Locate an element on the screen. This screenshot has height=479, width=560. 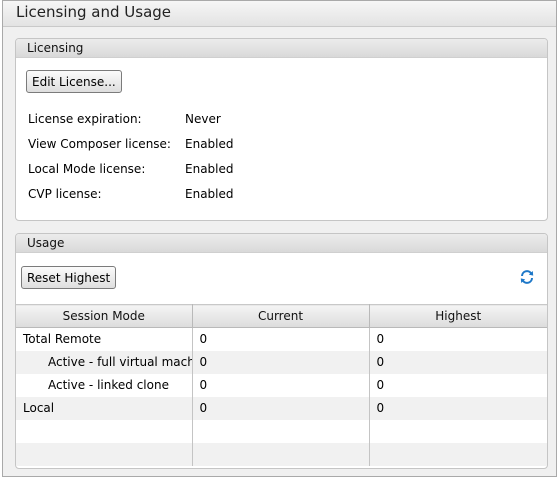
session-mode-cell: Active - linked clone is located at coordinates (104, 385).